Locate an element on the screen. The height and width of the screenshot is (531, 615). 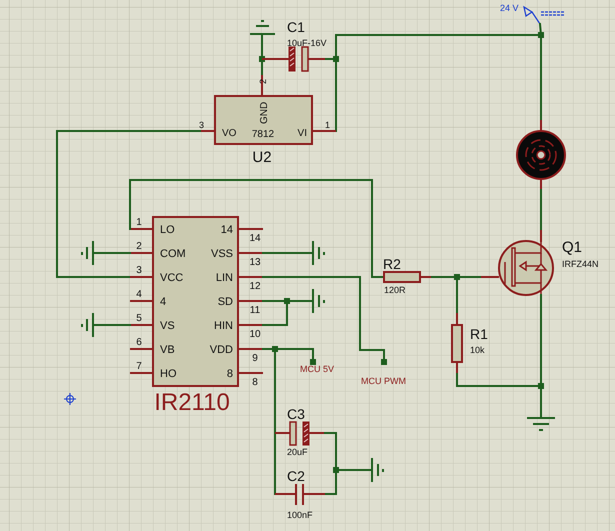
component-label: R1 is located at coordinates (479, 334).